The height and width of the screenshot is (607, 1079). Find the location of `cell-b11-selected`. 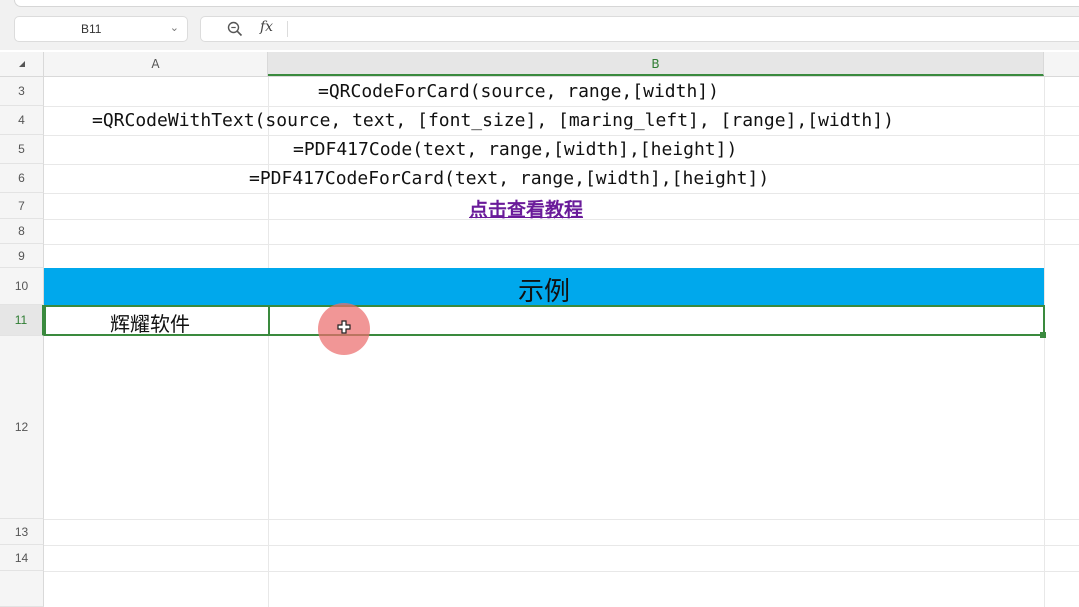

cell-b11-selected is located at coordinates (656, 320).